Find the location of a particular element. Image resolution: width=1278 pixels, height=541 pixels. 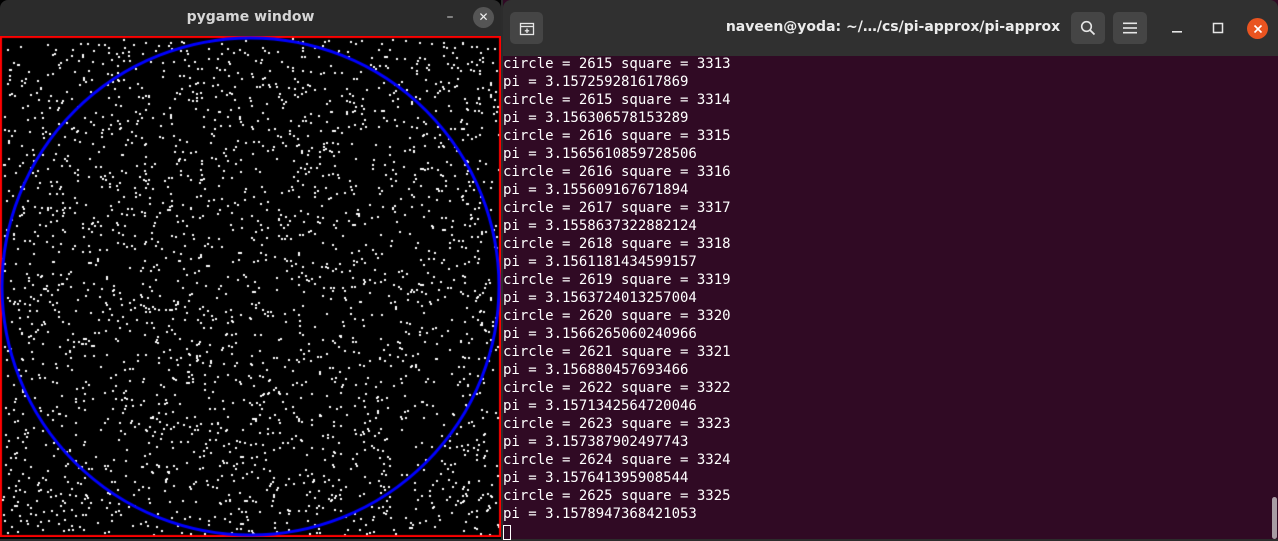

minimize-icon: – is located at coordinates (450, 17).